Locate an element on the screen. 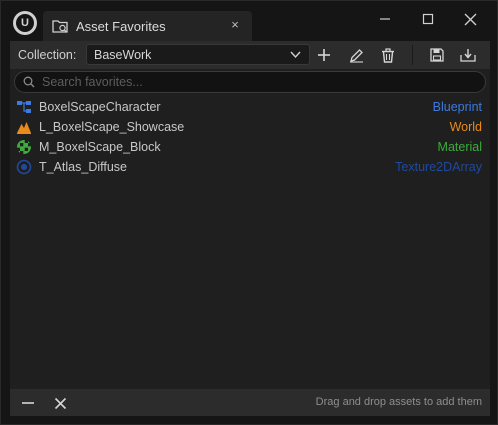 This screenshot has height=425, width=498. asset-row: T_Atlas_Diffuse Texture2DArray is located at coordinates (250, 167).